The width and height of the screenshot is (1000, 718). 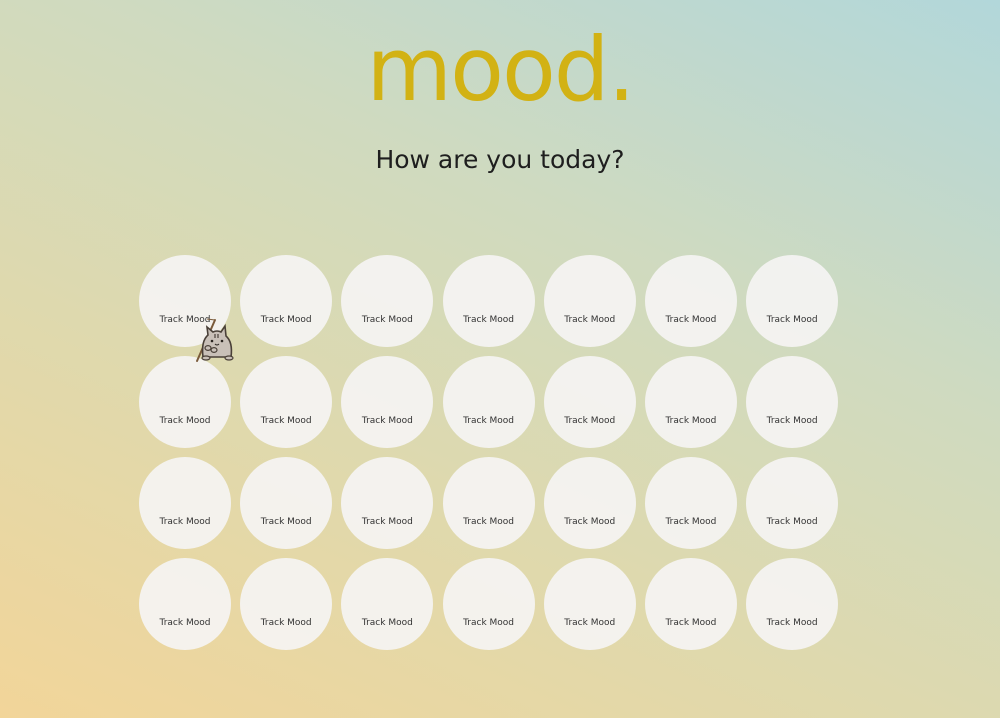 I want to click on page-subtitle: How are you today?, so click(x=500, y=159).